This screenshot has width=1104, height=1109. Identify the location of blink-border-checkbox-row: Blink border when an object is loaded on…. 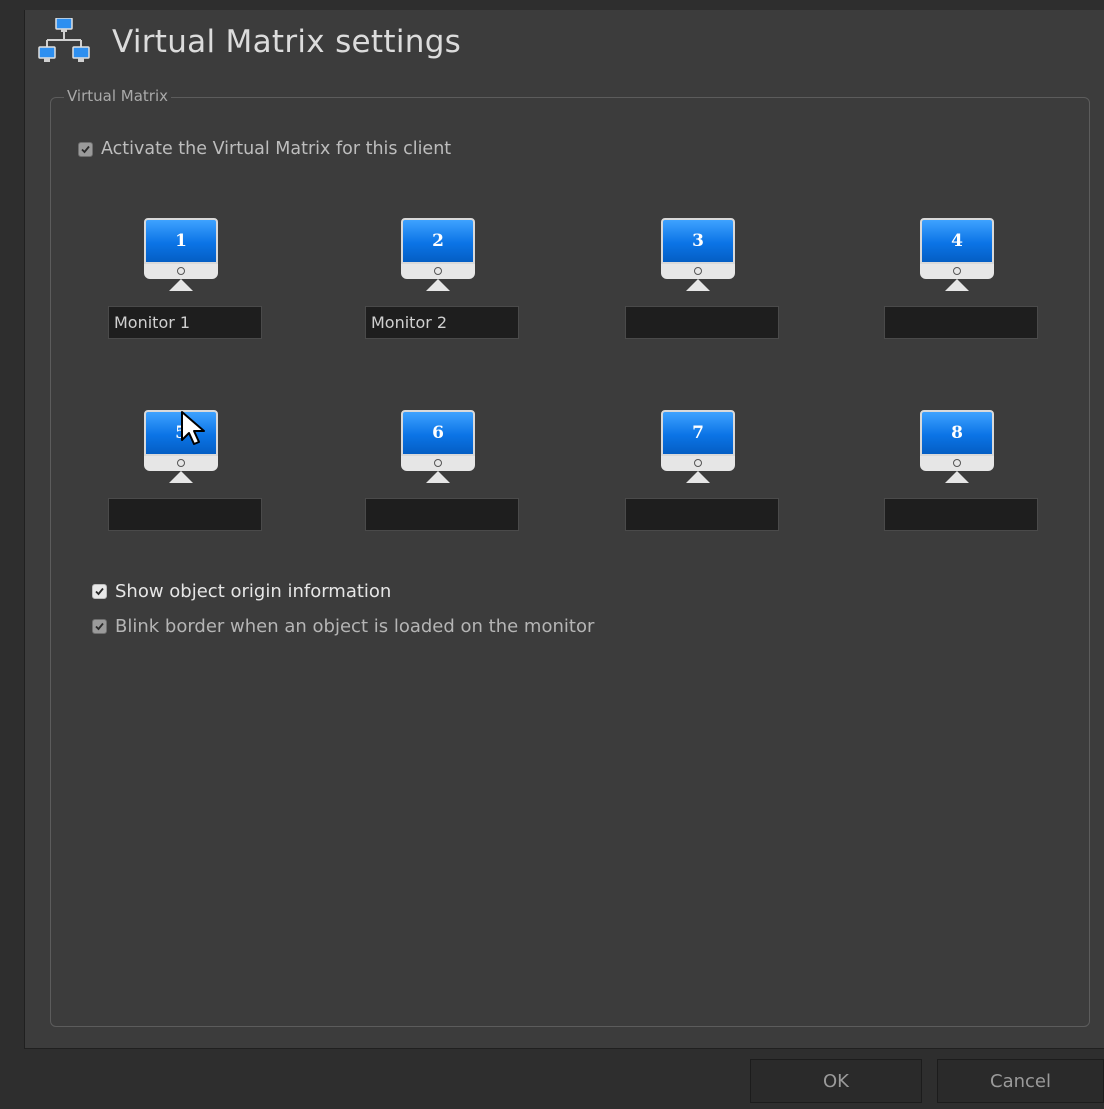
(343, 626).